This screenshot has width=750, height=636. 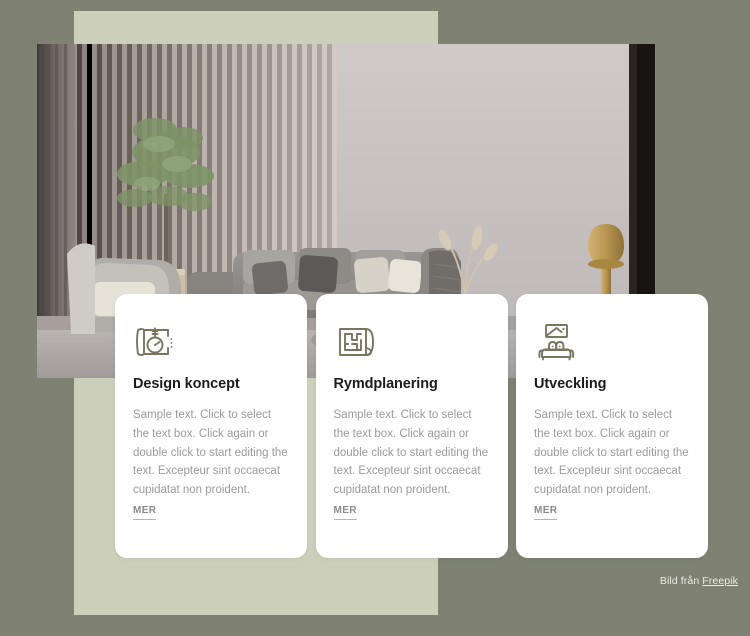 I want to click on freepik-link: Freepik, so click(x=720, y=581).